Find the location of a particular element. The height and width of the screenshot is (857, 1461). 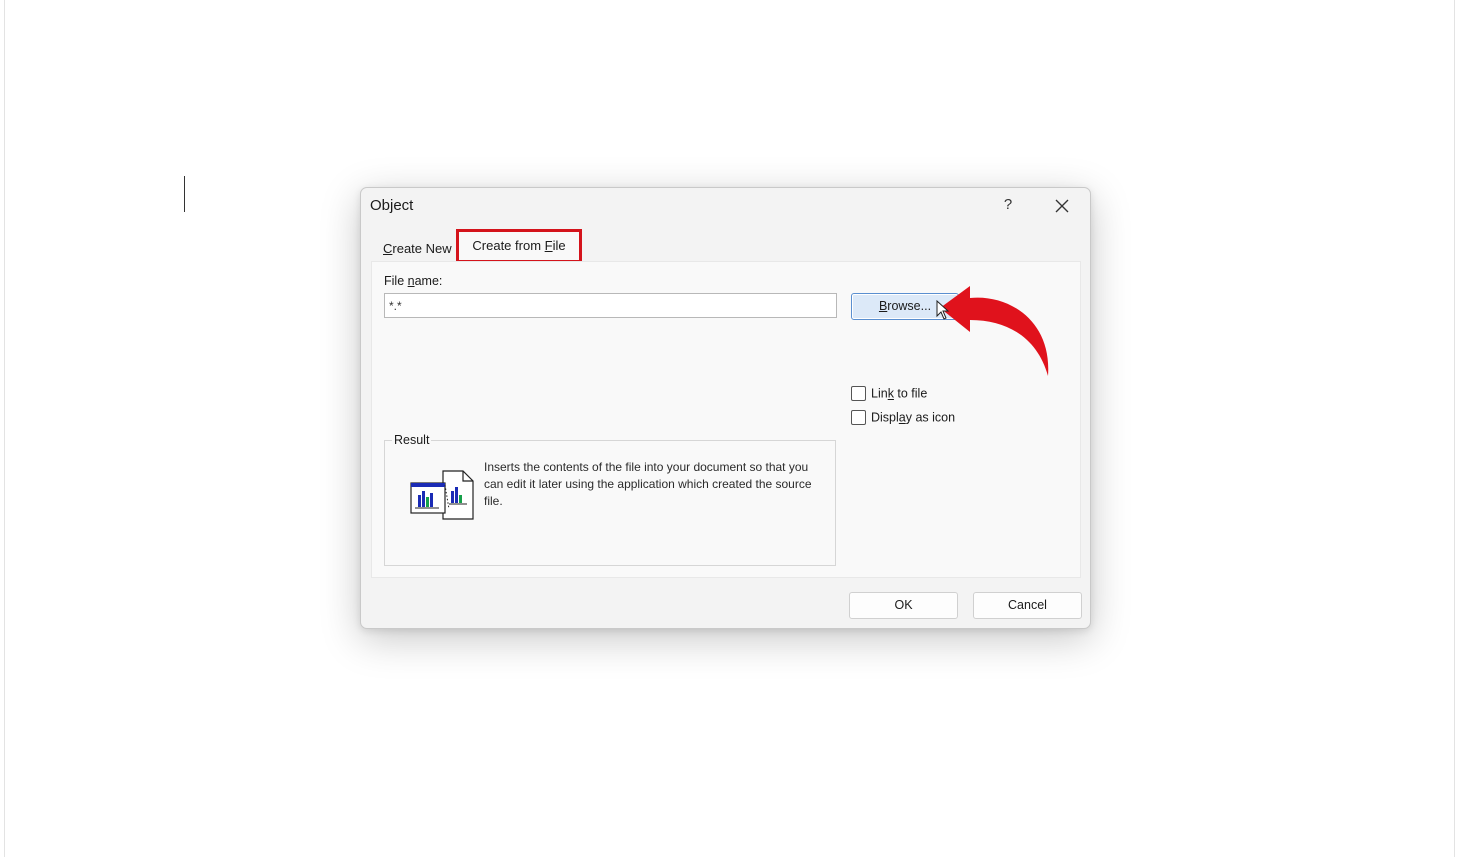

help-button: ? is located at coordinates (1008, 205).